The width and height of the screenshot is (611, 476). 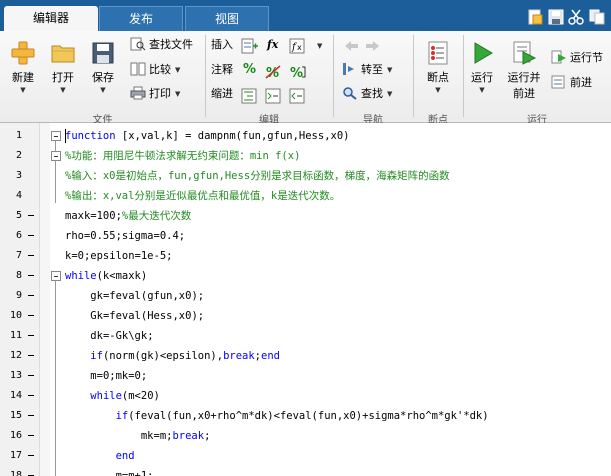 I want to click on goto-icon, so click(x=348, y=69).